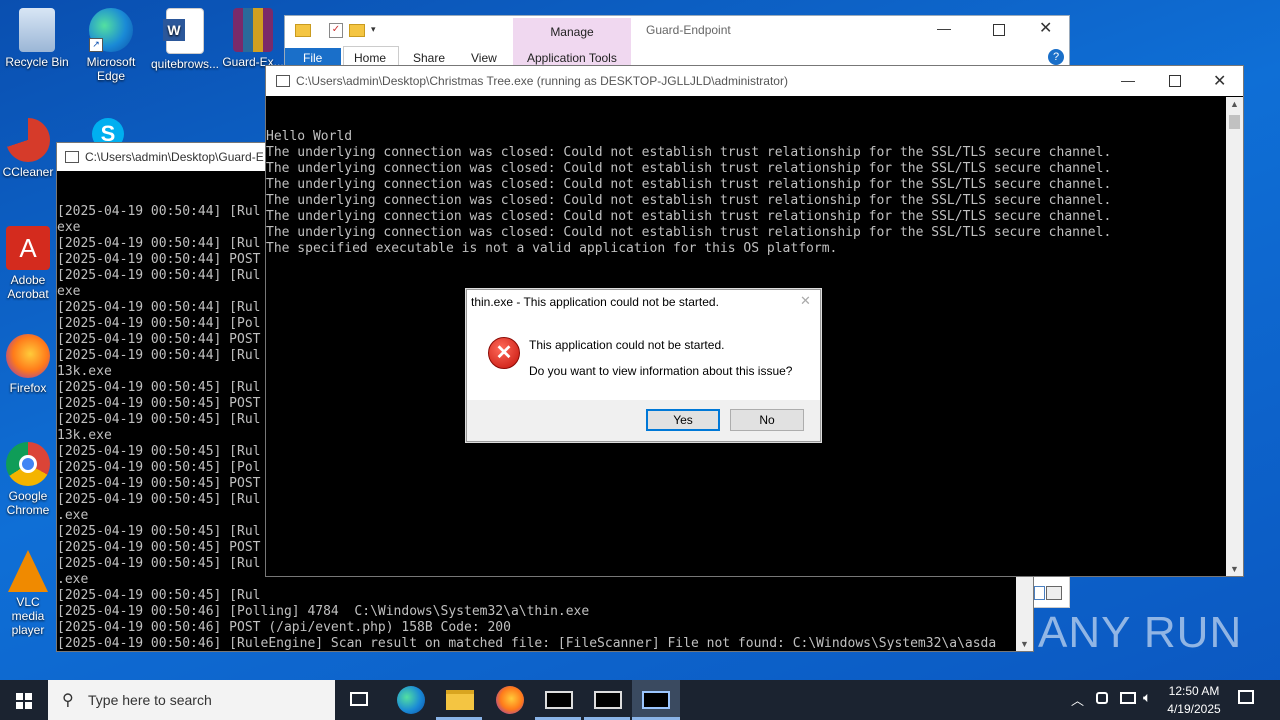 Image resolution: width=1280 pixels, height=720 pixels. I want to click on folder-icon, so click(303, 30).